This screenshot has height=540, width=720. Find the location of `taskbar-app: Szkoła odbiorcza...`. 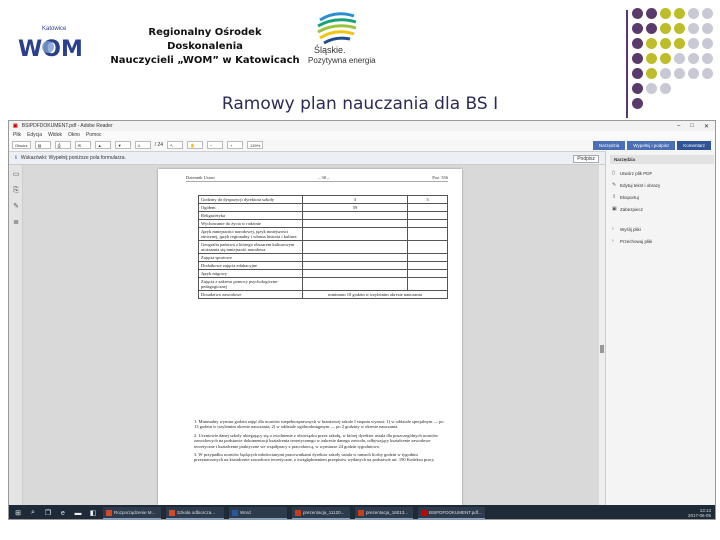

taskbar-app: Szkoła odbiorcza... is located at coordinates (195, 513).